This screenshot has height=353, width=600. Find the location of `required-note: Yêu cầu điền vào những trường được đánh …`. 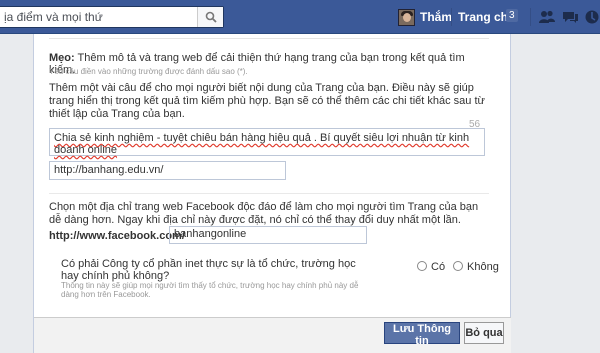

required-note: Yêu cầu điền vào những trường được đánh … is located at coordinates (148, 71).